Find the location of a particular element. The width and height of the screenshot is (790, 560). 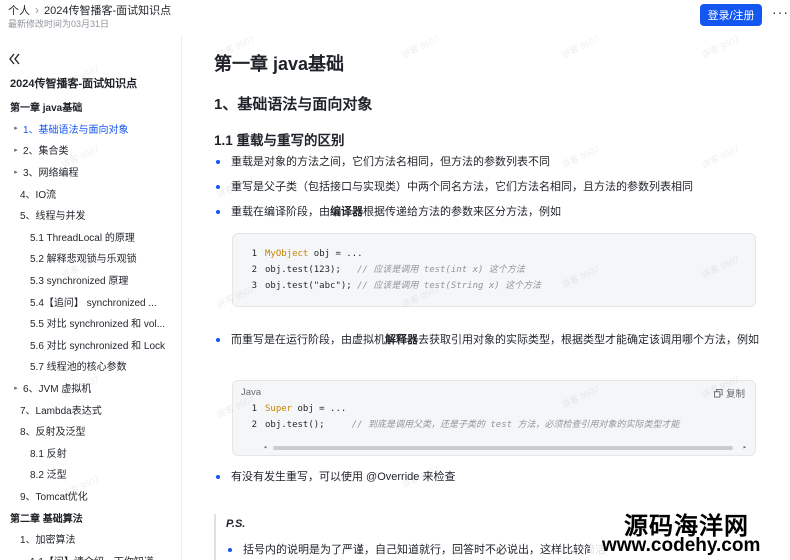

toc-item-label: 8、反射及泛型 is located at coordinates (53, 433).